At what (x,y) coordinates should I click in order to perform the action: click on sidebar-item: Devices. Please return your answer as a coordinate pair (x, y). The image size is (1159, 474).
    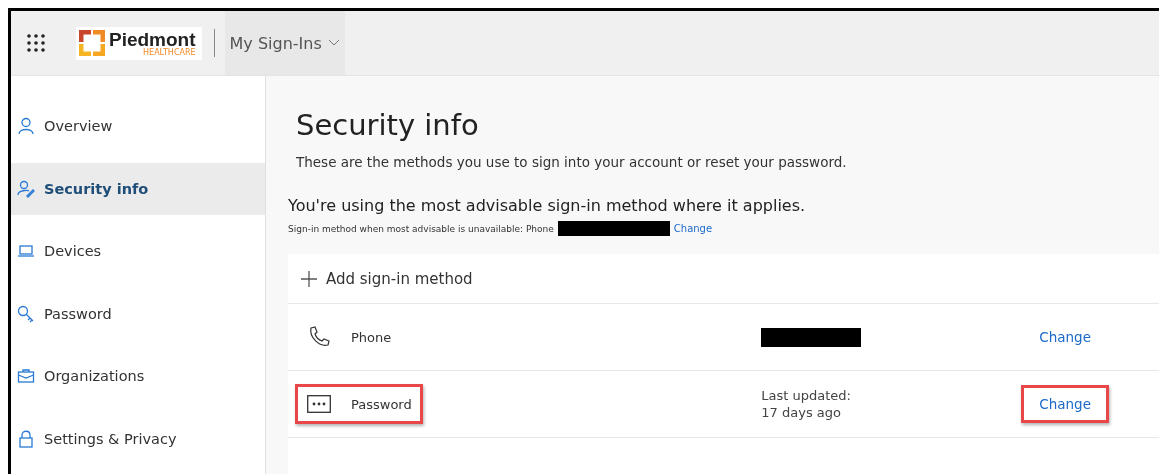
    Looking at the image, I should click on (138, 251).